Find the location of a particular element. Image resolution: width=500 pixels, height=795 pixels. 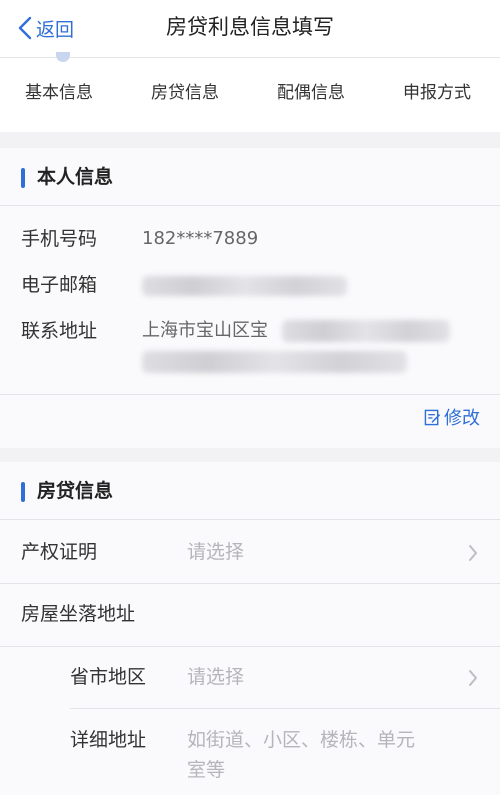

edit-label: 修改 is located at coordinates (462, 418).